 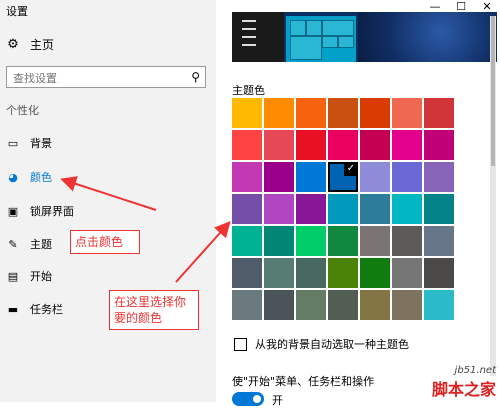 What do you see at coordinates (106, 211) in the screenshot?
I see `sidebar-item-lock-screen: ▣ 锁屏界面` at bounding box center [106, 211].